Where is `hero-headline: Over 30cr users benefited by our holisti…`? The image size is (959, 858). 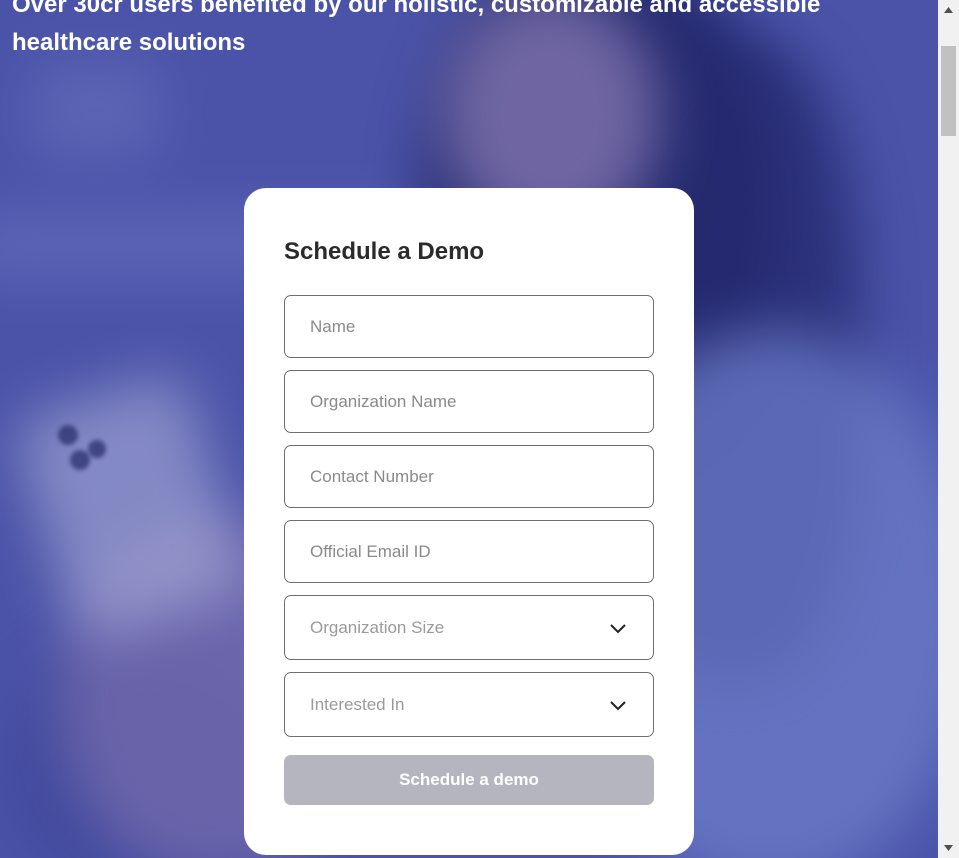 hero-headline: Over 30cr users benefited by our holisti… is located at coordinates (416, 28).